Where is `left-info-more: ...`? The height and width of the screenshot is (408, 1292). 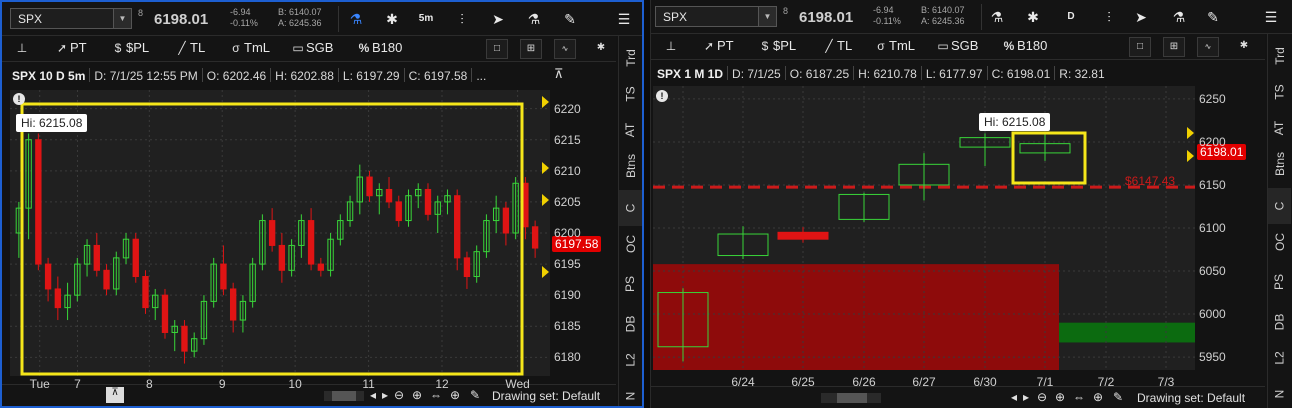 left-info-more: ... is located at coordinates (481, 76).